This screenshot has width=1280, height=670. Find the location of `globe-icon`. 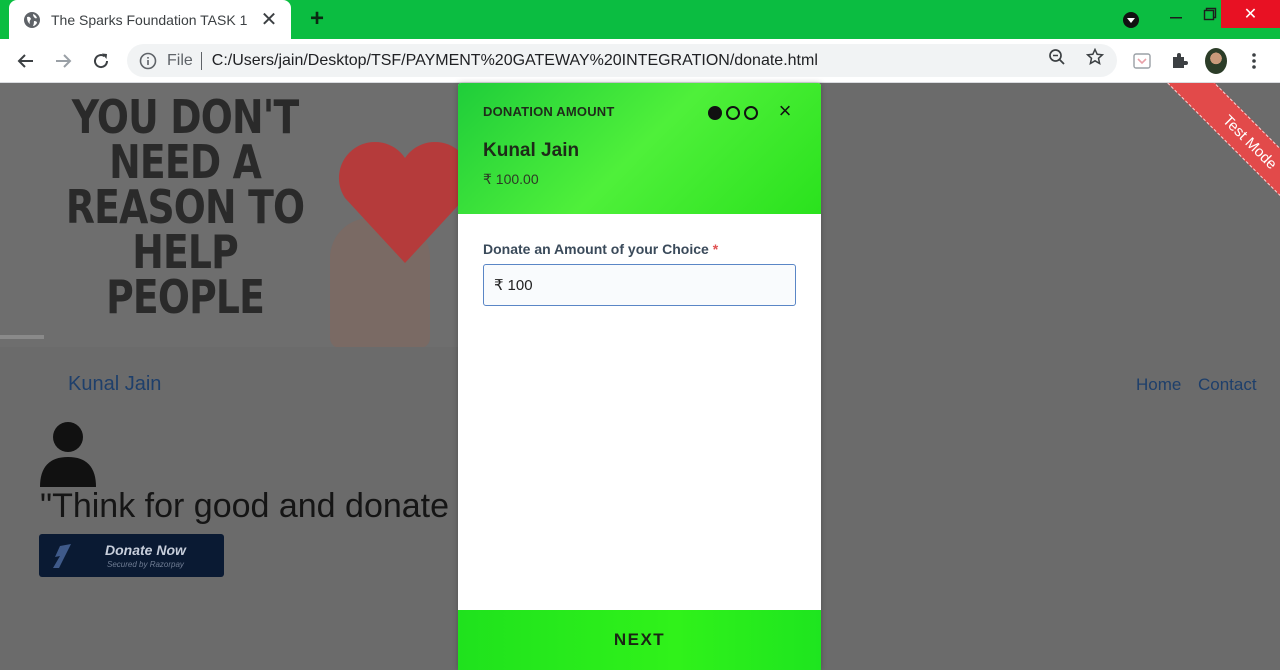

globe-icon is located at coordinates (32, 19).